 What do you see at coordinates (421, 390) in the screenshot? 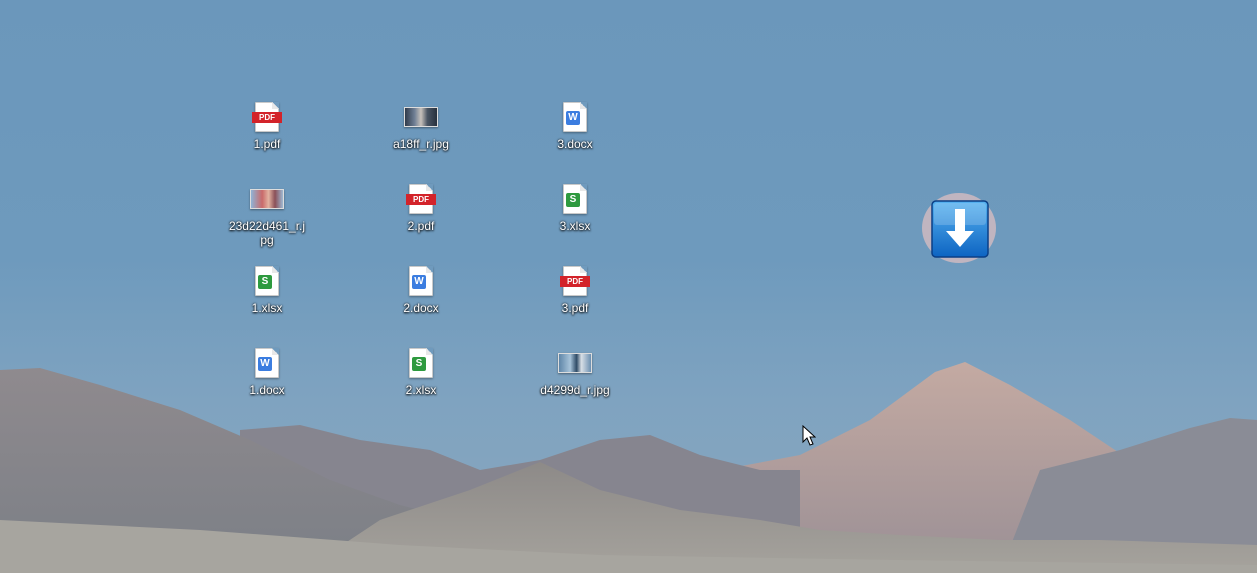
I see `desktop-icon-label: 2.xlsx` at bounding box center [421, 390].